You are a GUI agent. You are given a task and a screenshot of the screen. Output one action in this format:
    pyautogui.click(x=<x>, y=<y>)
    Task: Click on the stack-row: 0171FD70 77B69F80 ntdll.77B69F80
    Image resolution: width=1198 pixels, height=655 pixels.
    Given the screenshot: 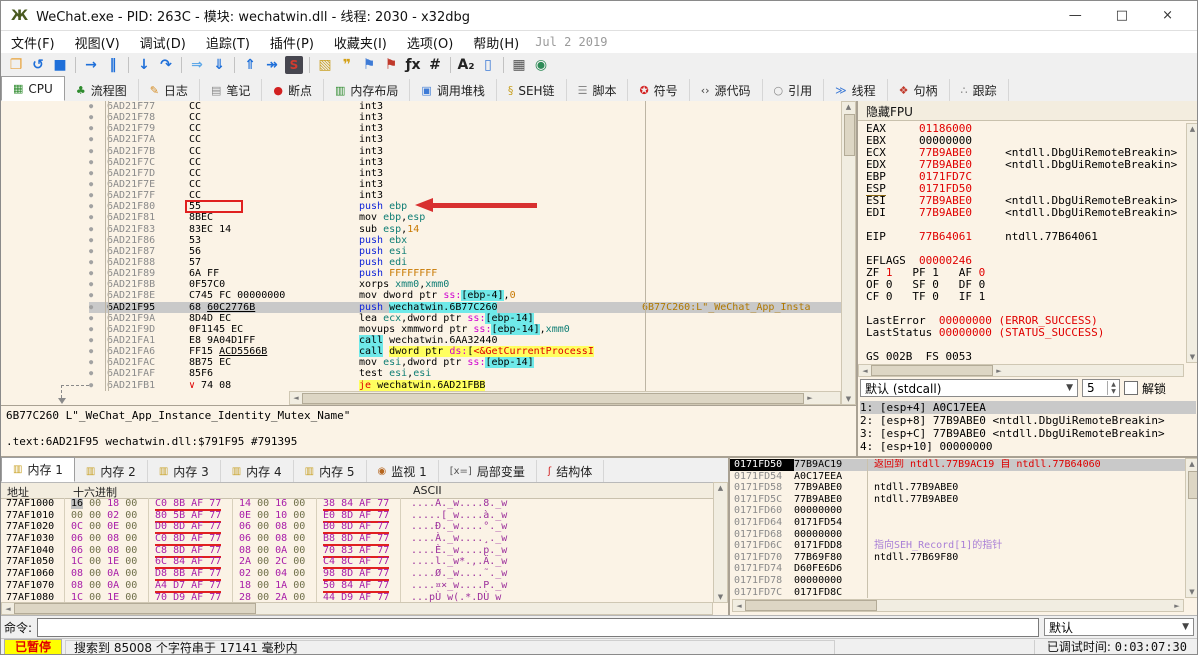 What is the action you would take?
    pyautogui.click(x=957, y=557)
    